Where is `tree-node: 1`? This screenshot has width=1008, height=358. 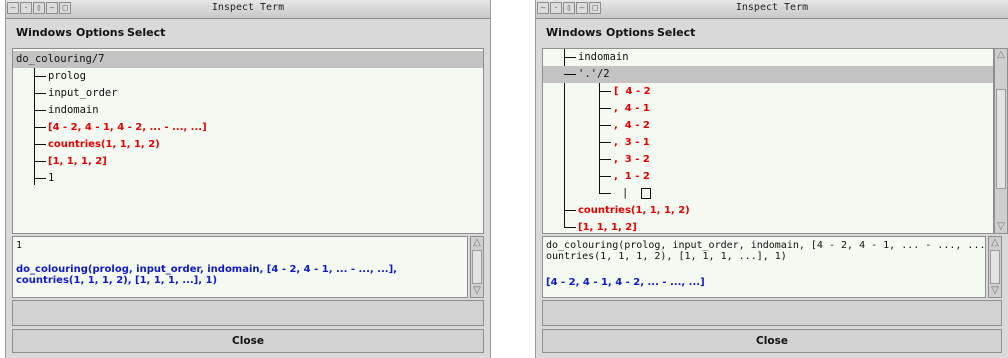
tree-node: 1 is located at coordinates (248, 178).